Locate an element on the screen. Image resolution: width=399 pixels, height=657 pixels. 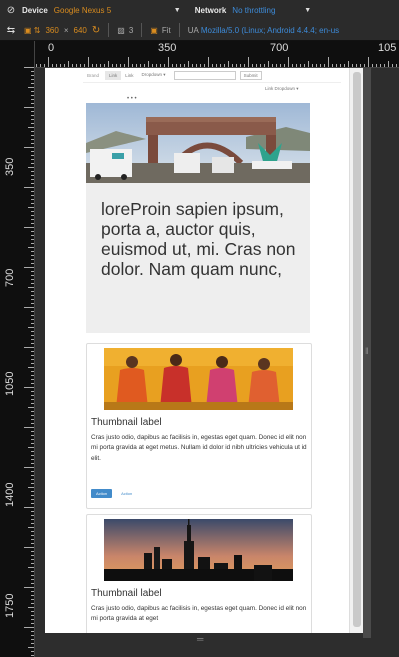
carousel-indicators: • • • is located at coordinates (132, 99).